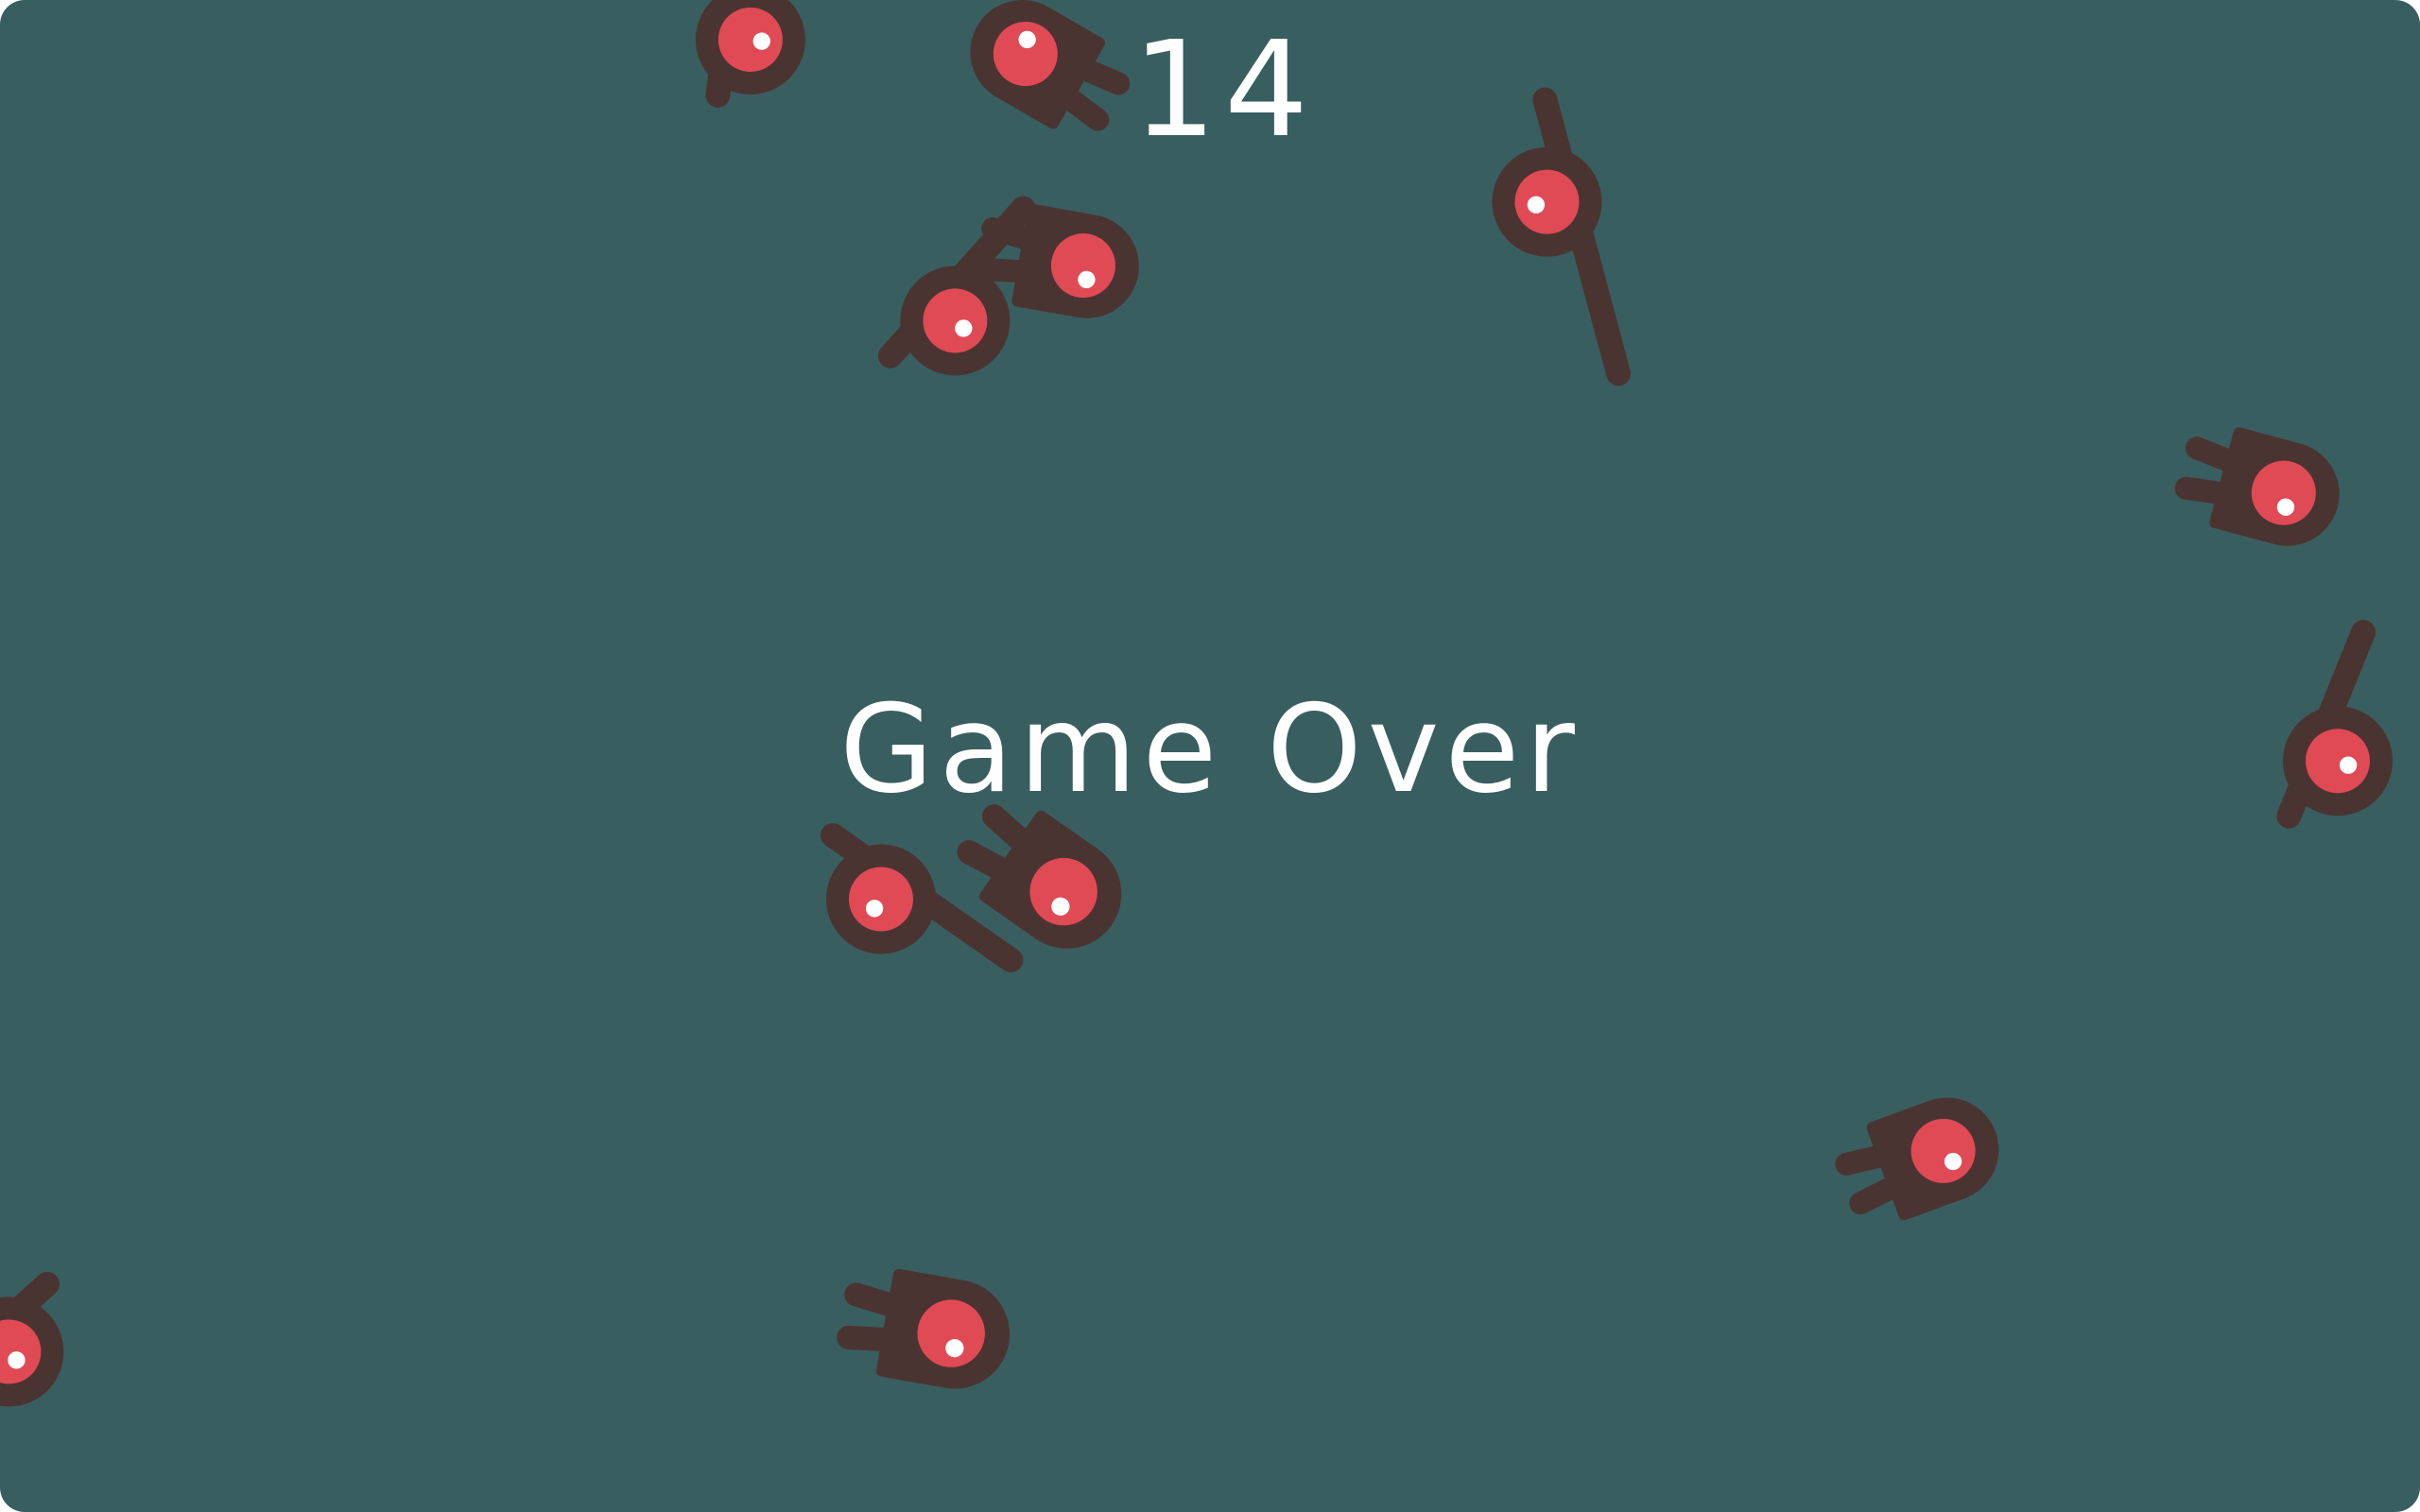 The image size is (2420, 1512). Describe the element at coordinates (1210, 749) in the screenshot. I see `game-over-text: Game Over` at that location.